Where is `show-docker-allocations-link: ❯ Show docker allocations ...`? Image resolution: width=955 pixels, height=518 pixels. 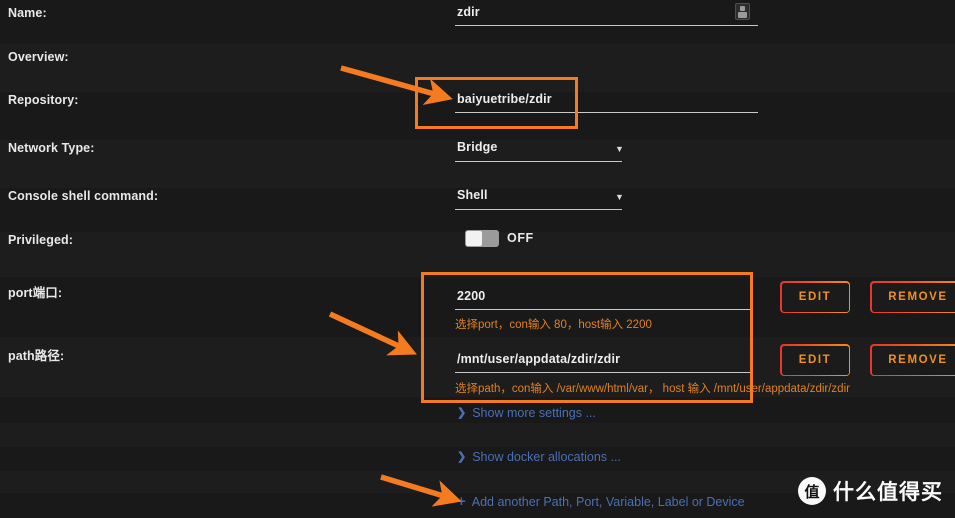
show-docker-allocations-link: ❯ Show docker allocations ... is located at coordinates (539, 457).